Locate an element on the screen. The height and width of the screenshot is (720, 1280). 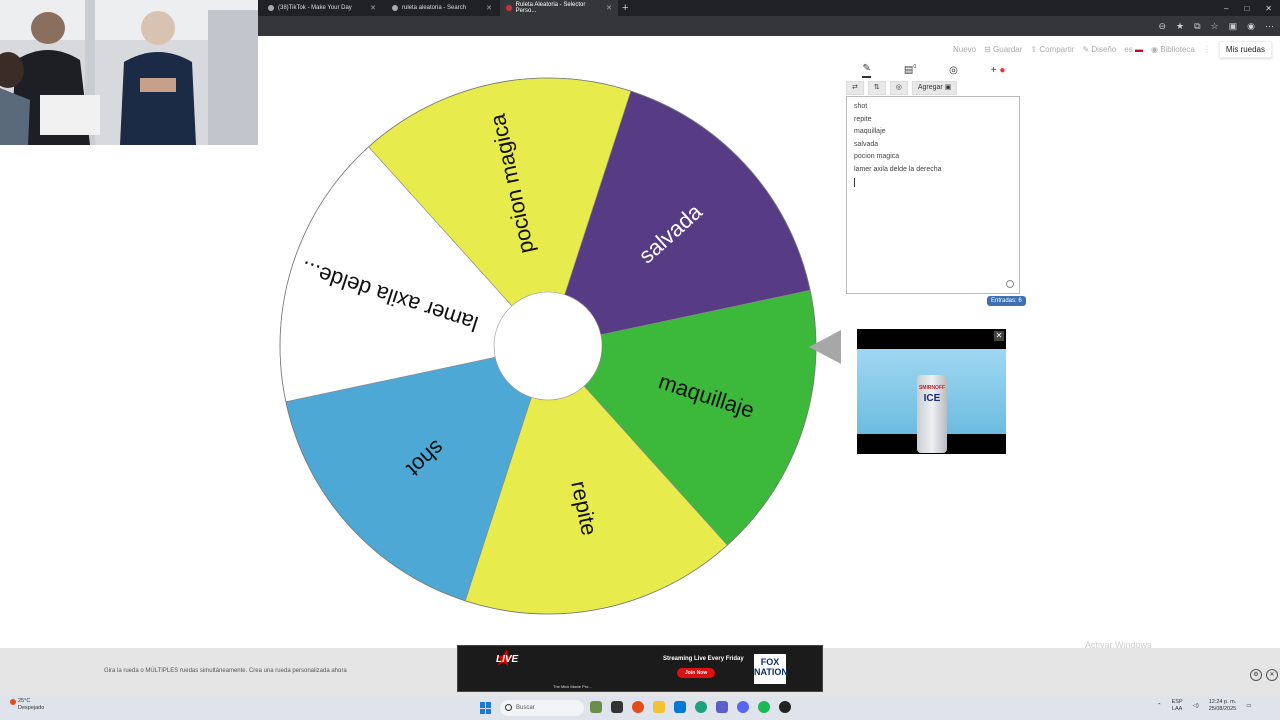
minimize-button: – is located at coordinates (1226, 8).